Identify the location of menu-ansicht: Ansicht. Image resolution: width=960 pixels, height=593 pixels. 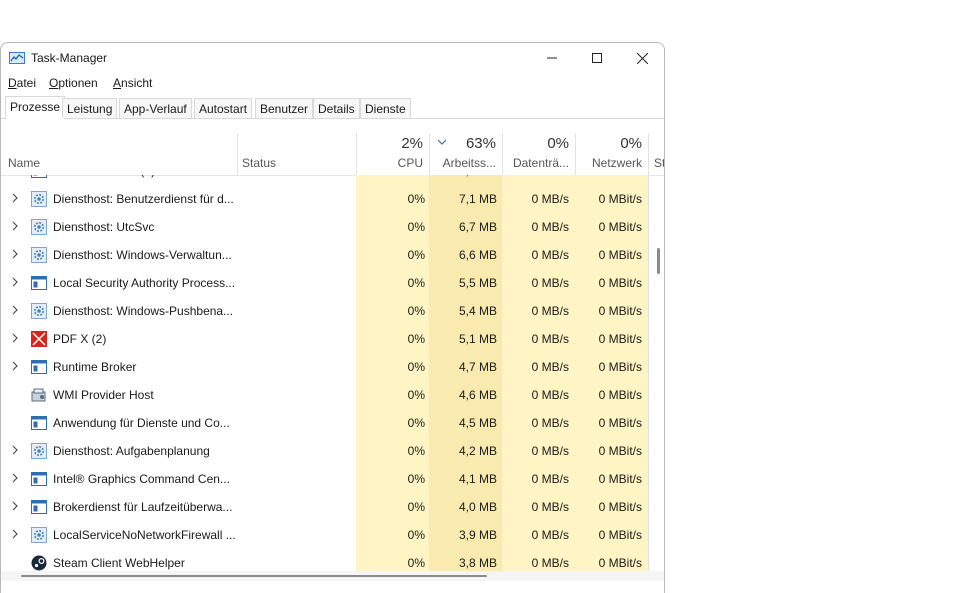
(132, 83).